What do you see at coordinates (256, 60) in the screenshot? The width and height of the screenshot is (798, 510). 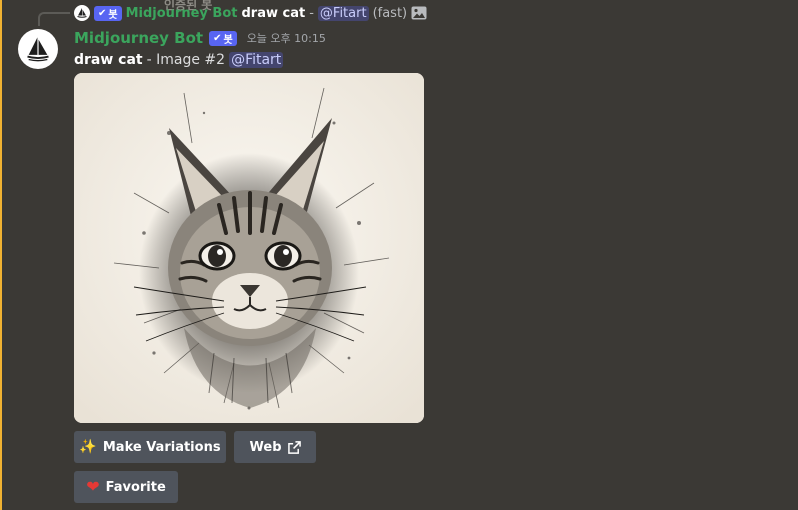 I see `user-mention: @Fitart` at bounding box center [256, 60].